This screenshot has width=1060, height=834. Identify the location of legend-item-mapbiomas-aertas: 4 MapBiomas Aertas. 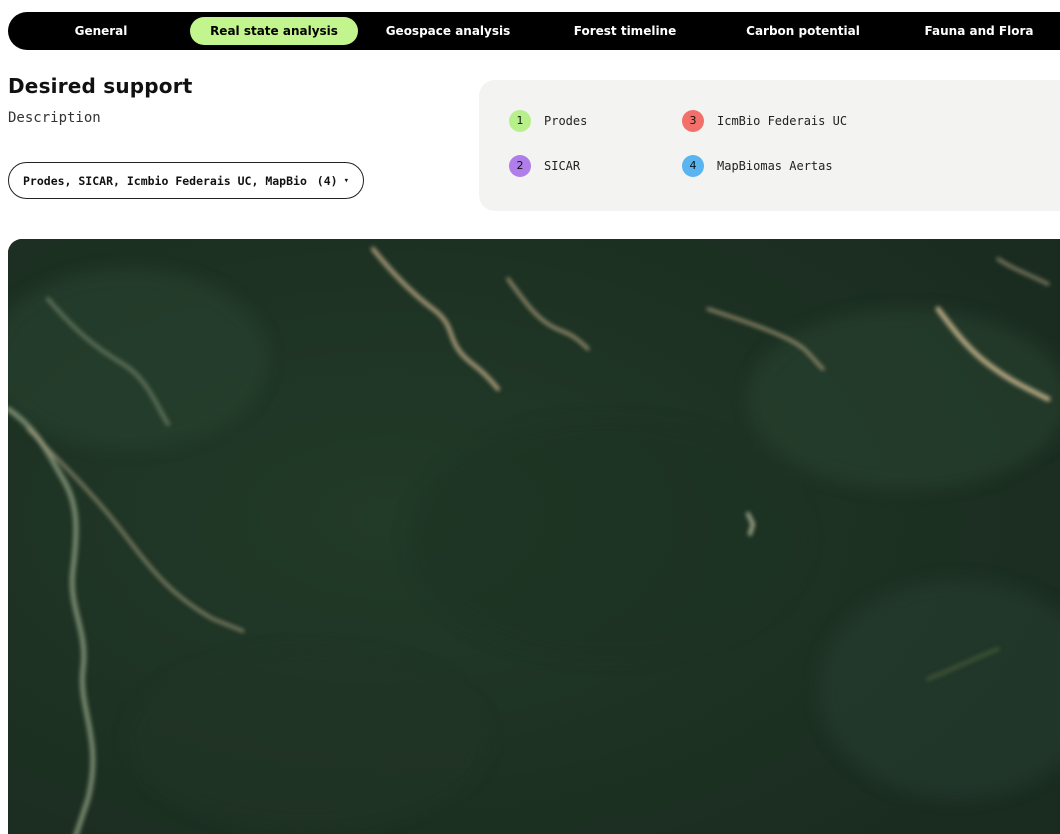
(757, 166).